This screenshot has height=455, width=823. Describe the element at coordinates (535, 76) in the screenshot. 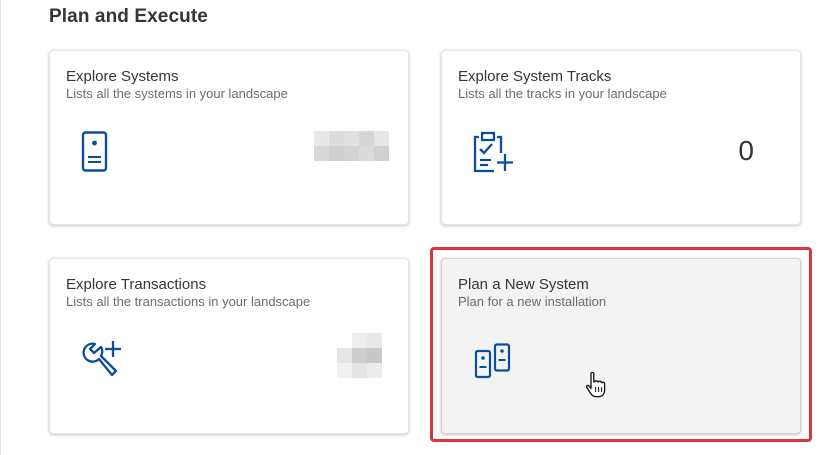

I see `tile-title: Explore System Tracks` at that location.